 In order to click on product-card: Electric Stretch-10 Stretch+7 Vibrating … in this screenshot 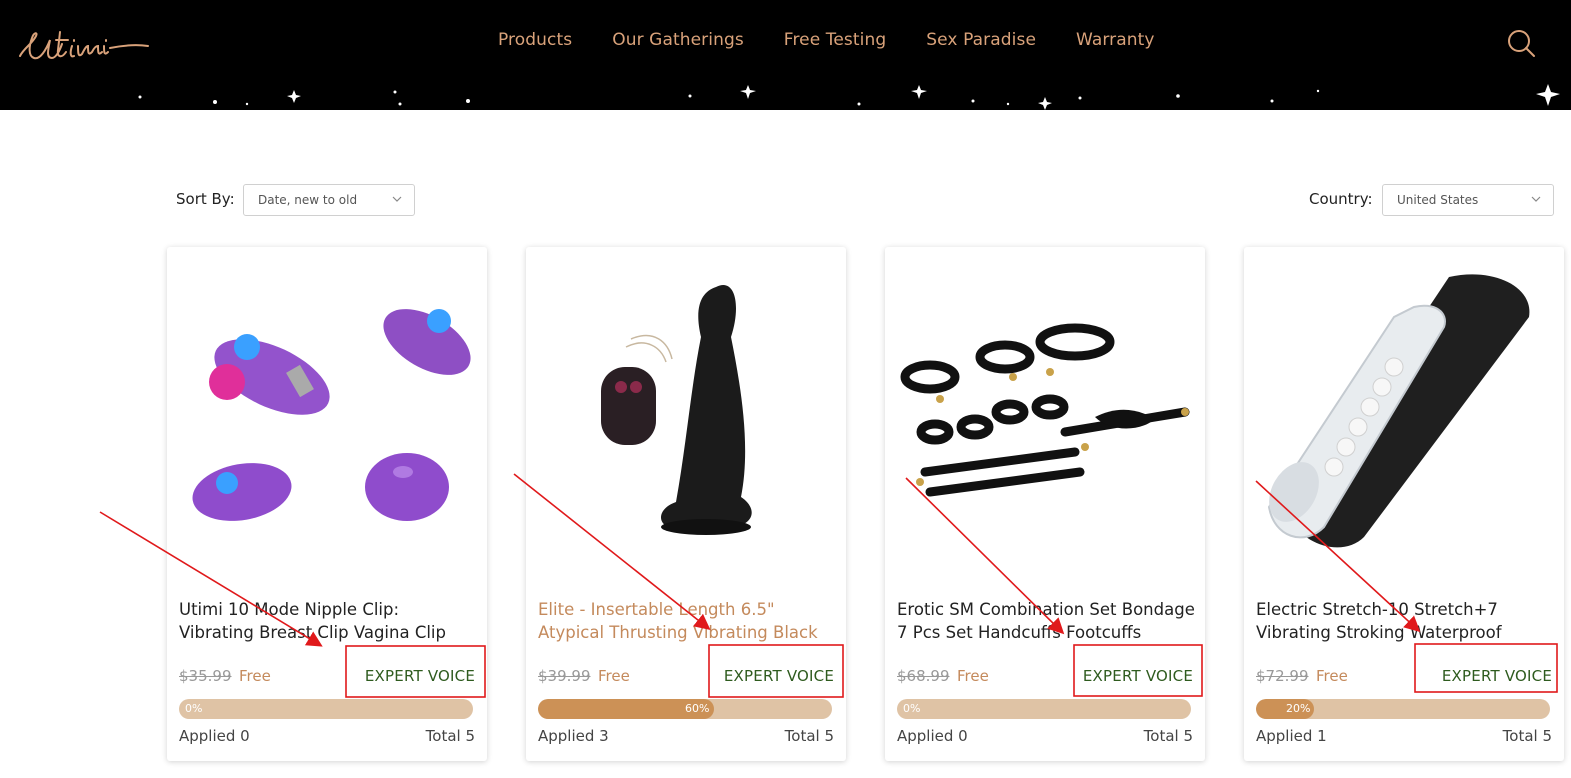, I will do `click(1404, 504)`.